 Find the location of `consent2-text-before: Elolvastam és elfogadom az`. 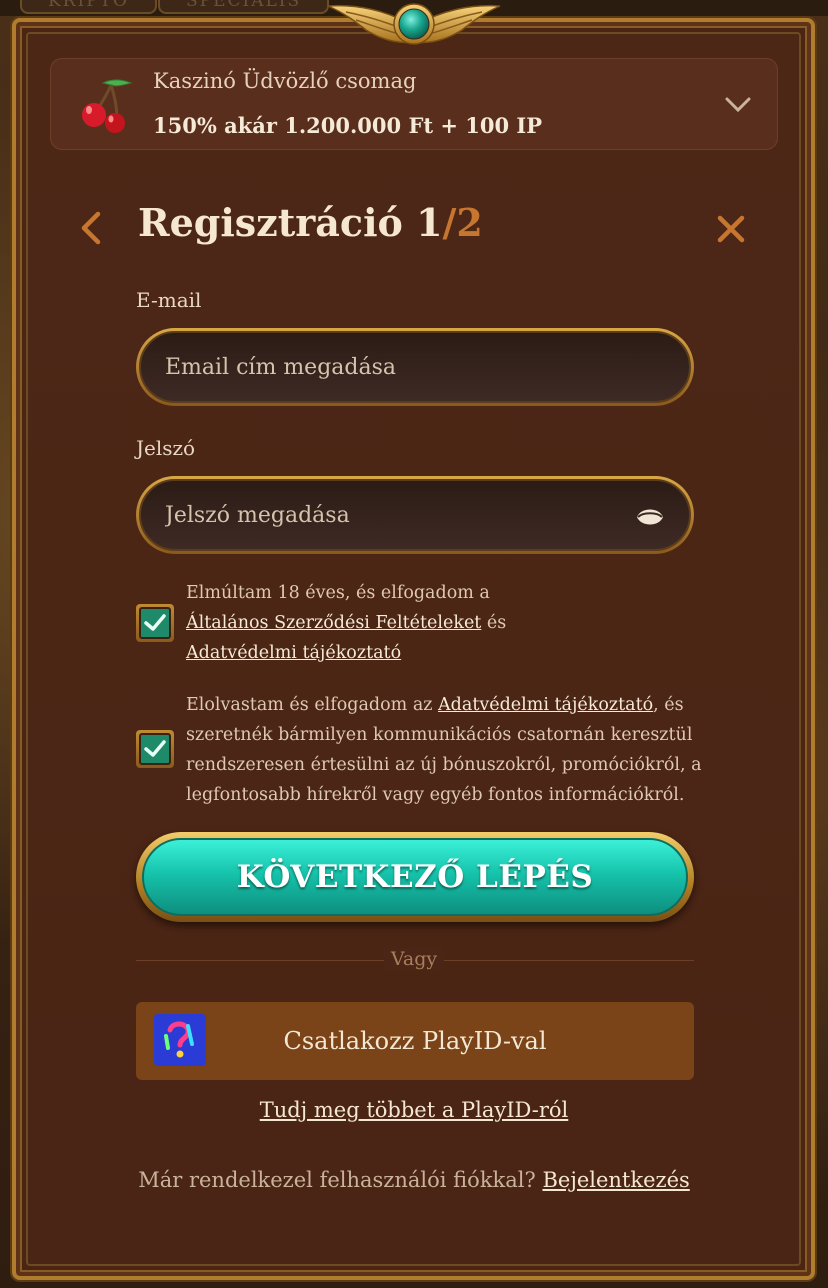

consent2-text-before: Elolvastam és elfogadom az is located at coordinates (312, 705).